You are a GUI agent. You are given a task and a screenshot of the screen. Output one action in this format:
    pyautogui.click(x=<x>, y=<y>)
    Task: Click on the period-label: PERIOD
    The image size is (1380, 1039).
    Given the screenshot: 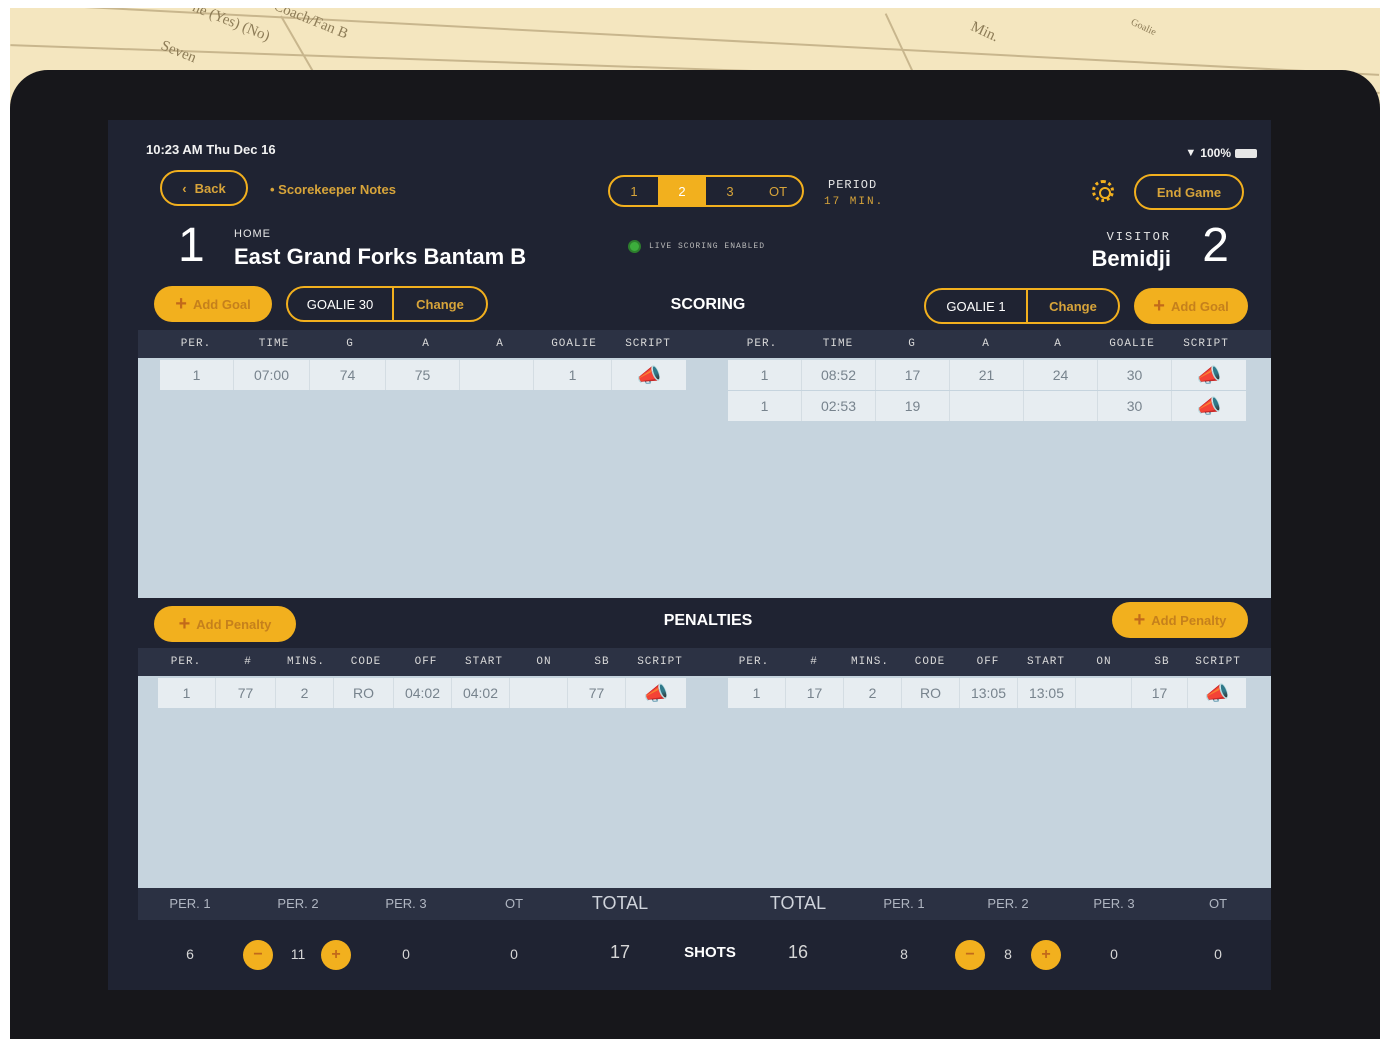 What is the action you would take?
    pyautogui.click(x=853, y=185)
    